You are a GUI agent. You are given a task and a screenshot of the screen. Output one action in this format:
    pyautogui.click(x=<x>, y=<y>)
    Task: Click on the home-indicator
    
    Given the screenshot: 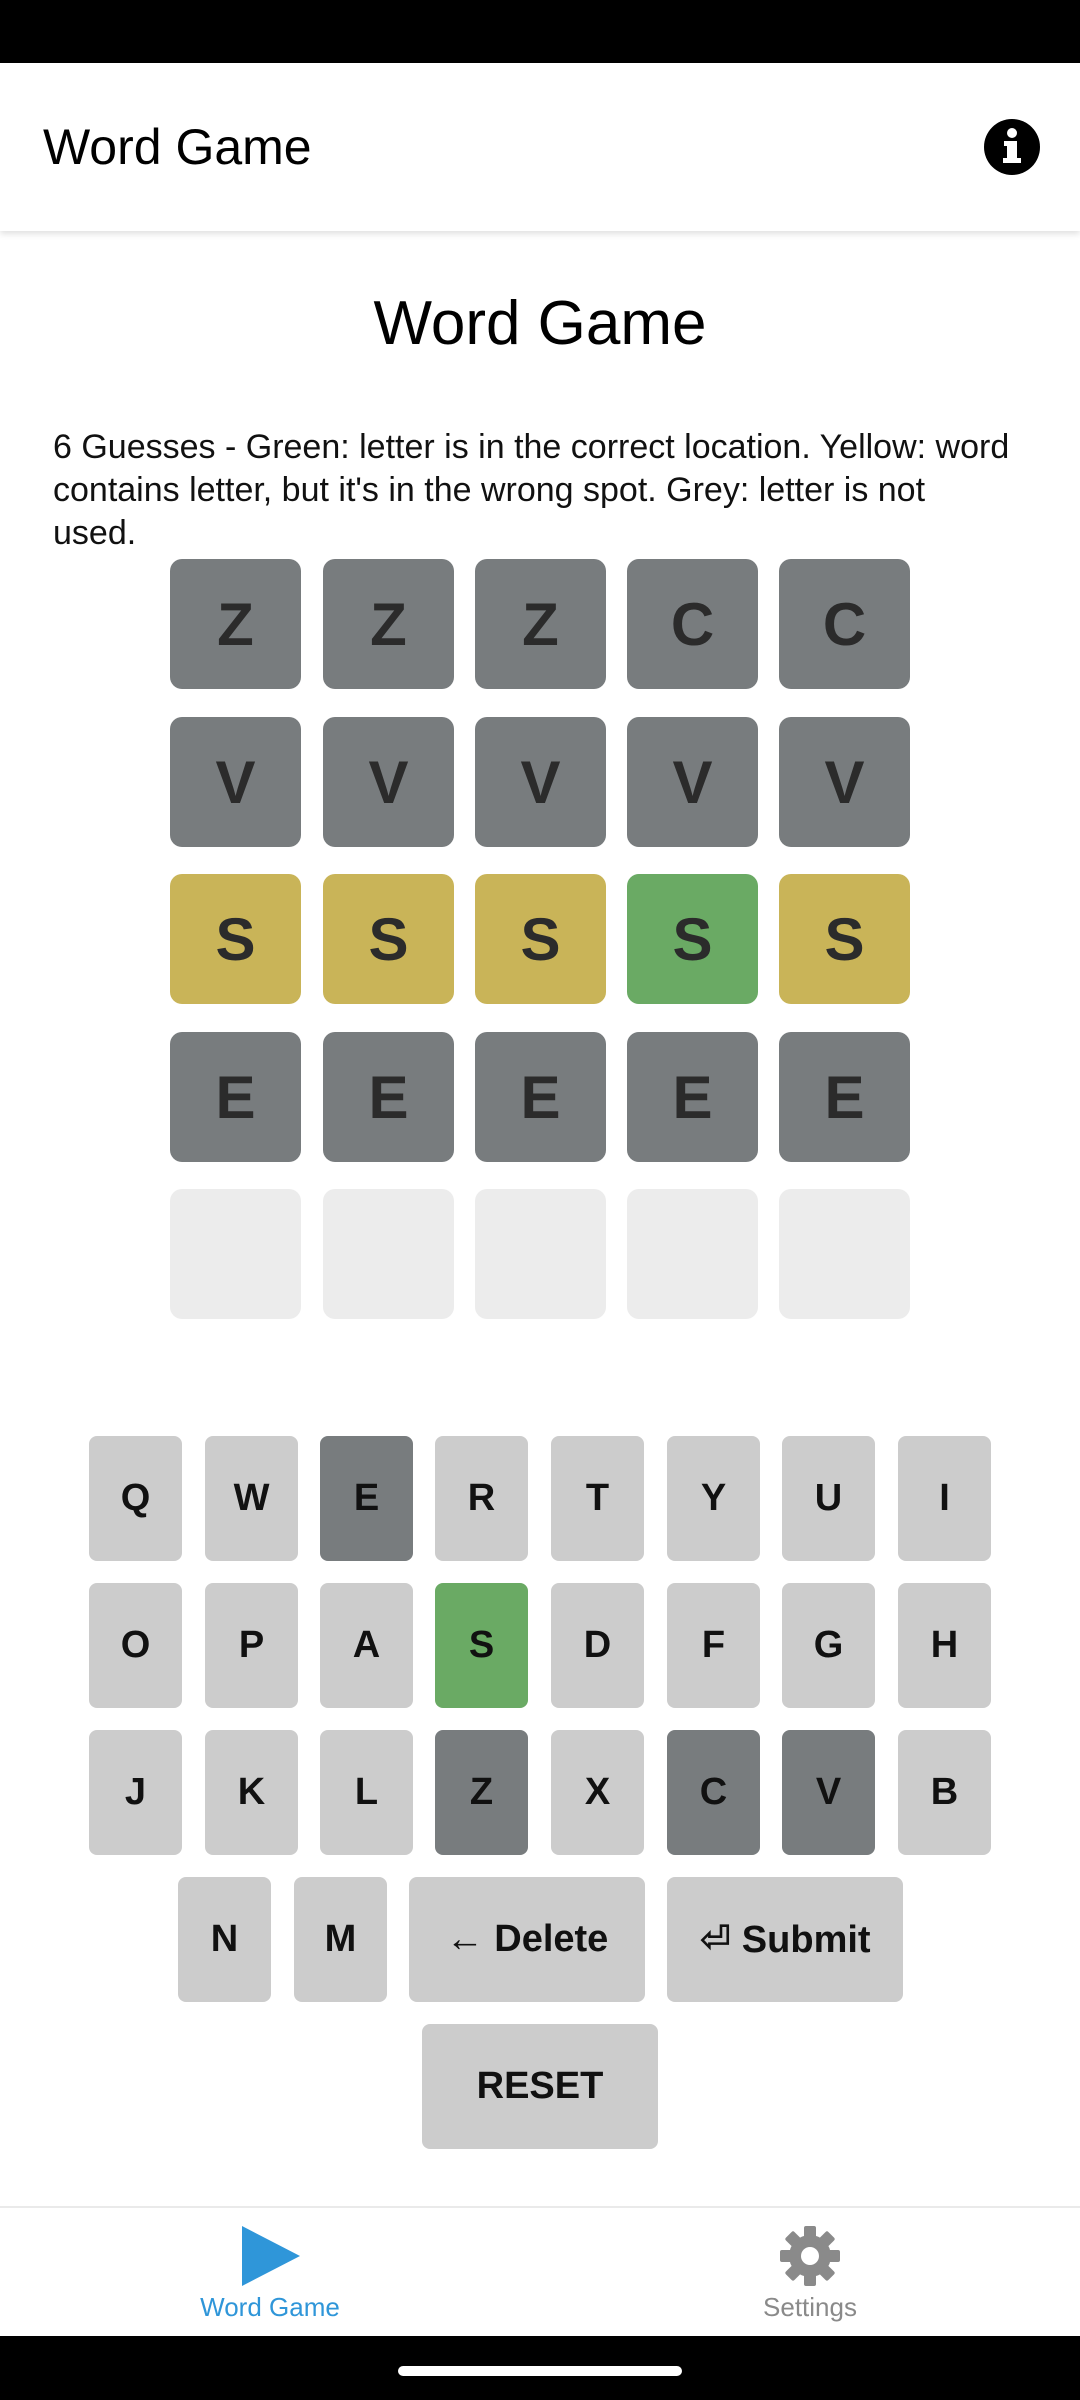 What is the action you would take?
    pyautogui.click(x=540, y=2371)
    